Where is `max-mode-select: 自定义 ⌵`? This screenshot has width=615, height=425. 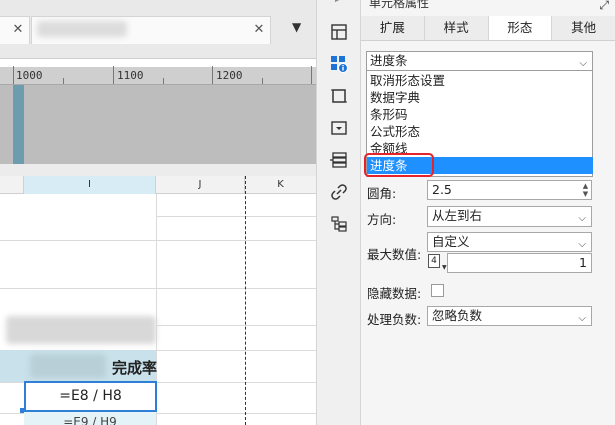
max-mode-select: 自定义 ⌵ is located at coordinates (509, 242).